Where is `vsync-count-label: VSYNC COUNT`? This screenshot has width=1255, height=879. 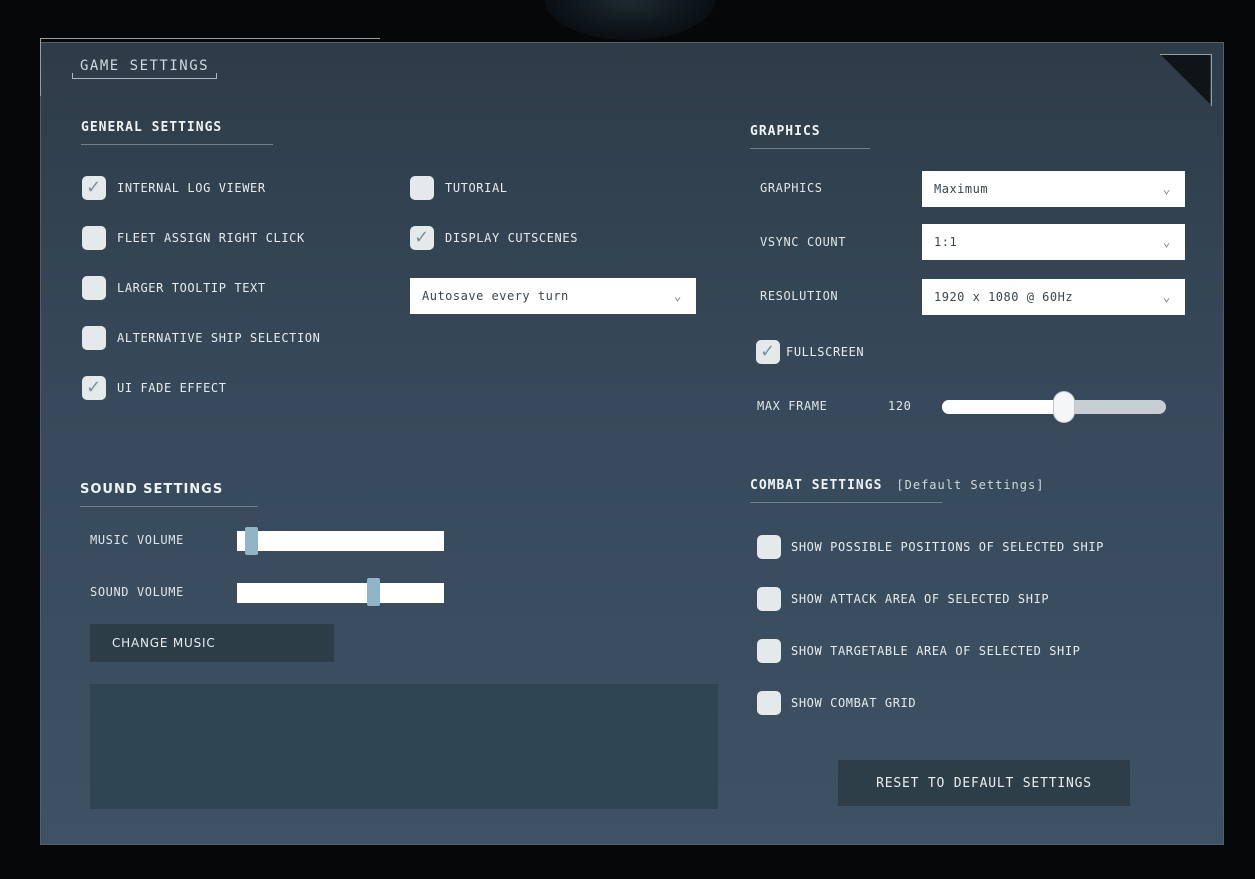 vsync-count-label: VSYNC COUNT is located at coordinates (803, 242).